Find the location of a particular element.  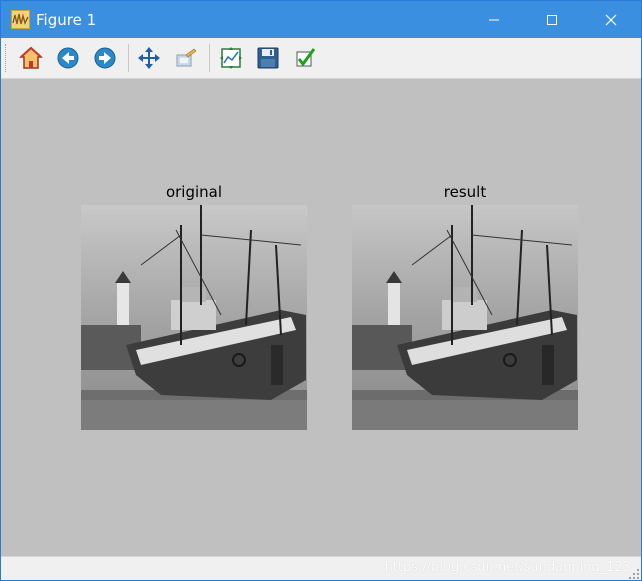

pan-arrows-icon is located at coordinates (149, 58).